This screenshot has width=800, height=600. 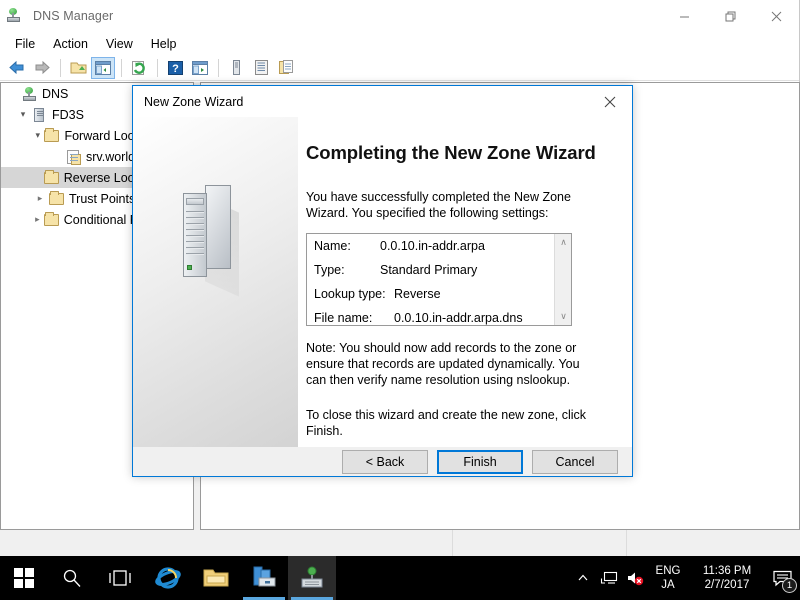 I want to click on setting-row: Name: 0.0.10.in-addr.arpa, so click(x=439, y=246).